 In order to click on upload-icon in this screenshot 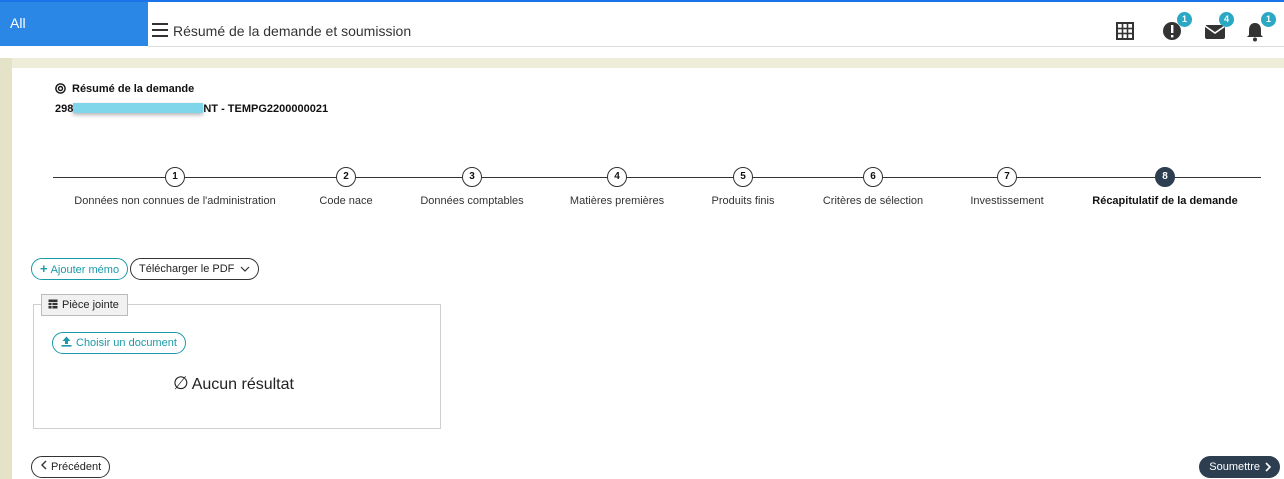, I will do `click(66, 341)`.